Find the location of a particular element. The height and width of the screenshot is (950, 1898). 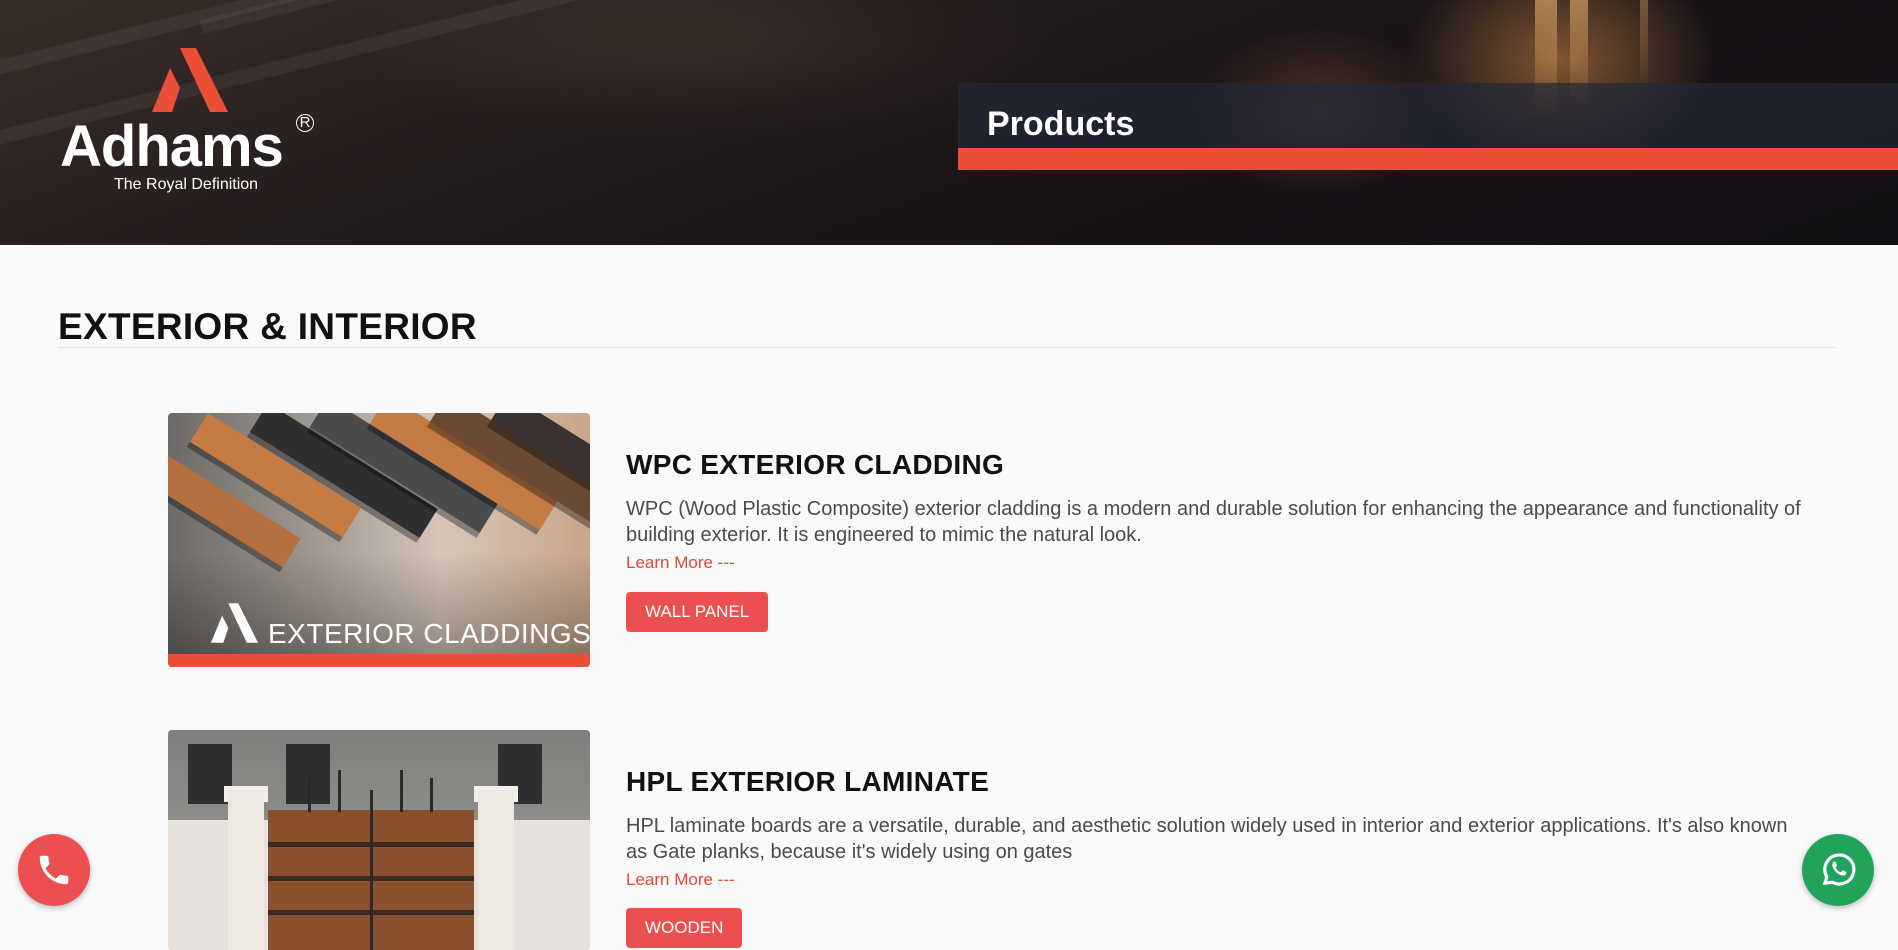

gate-center-bar is located at coordinates (371, 870).